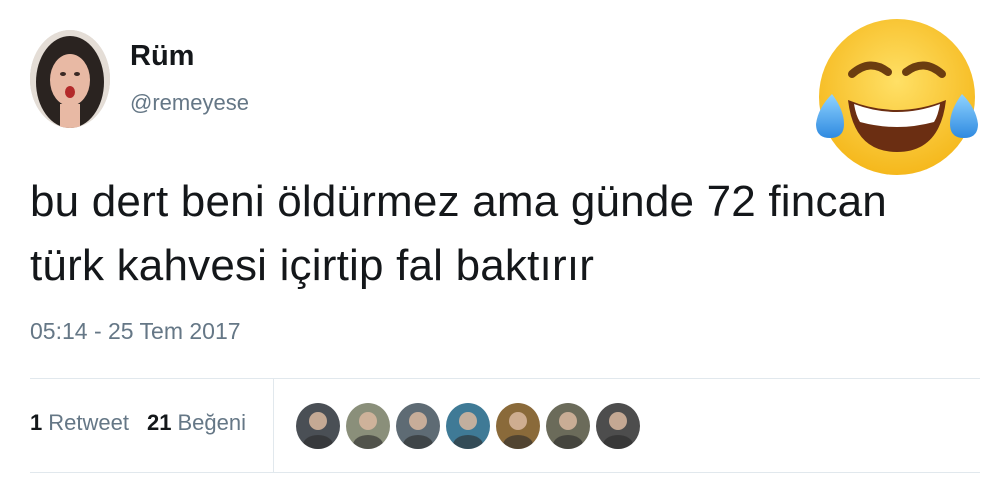 This screenshot has height=498, width=996. I want to click on liker-avatars, so click(468, 426).